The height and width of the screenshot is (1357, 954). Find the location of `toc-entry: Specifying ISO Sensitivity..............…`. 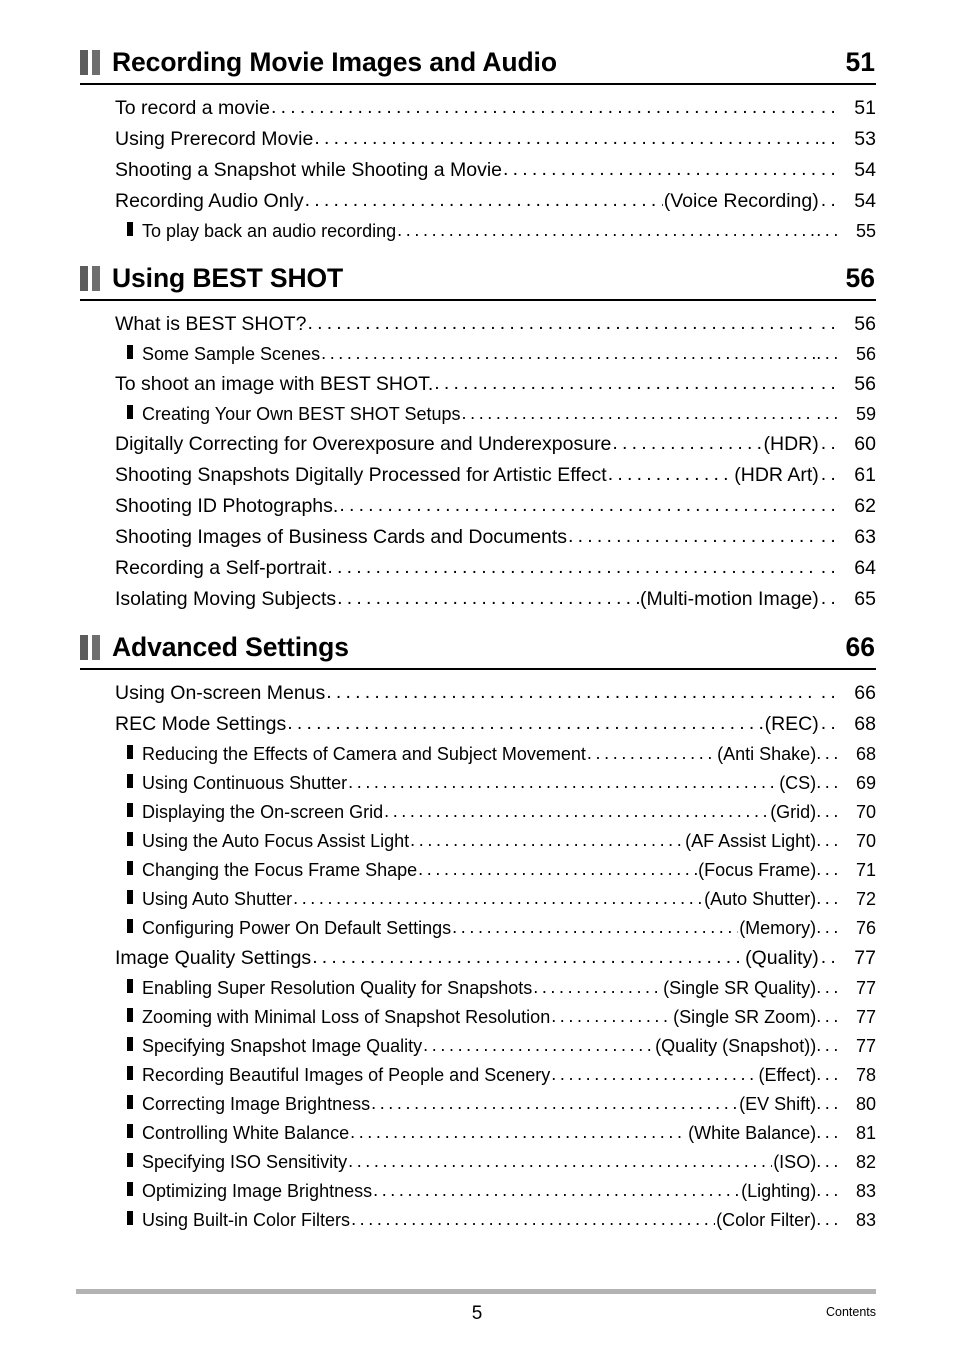

toc-entry: Specifying ISO Sensitivity..............… is located at coordinates (478, 1162).